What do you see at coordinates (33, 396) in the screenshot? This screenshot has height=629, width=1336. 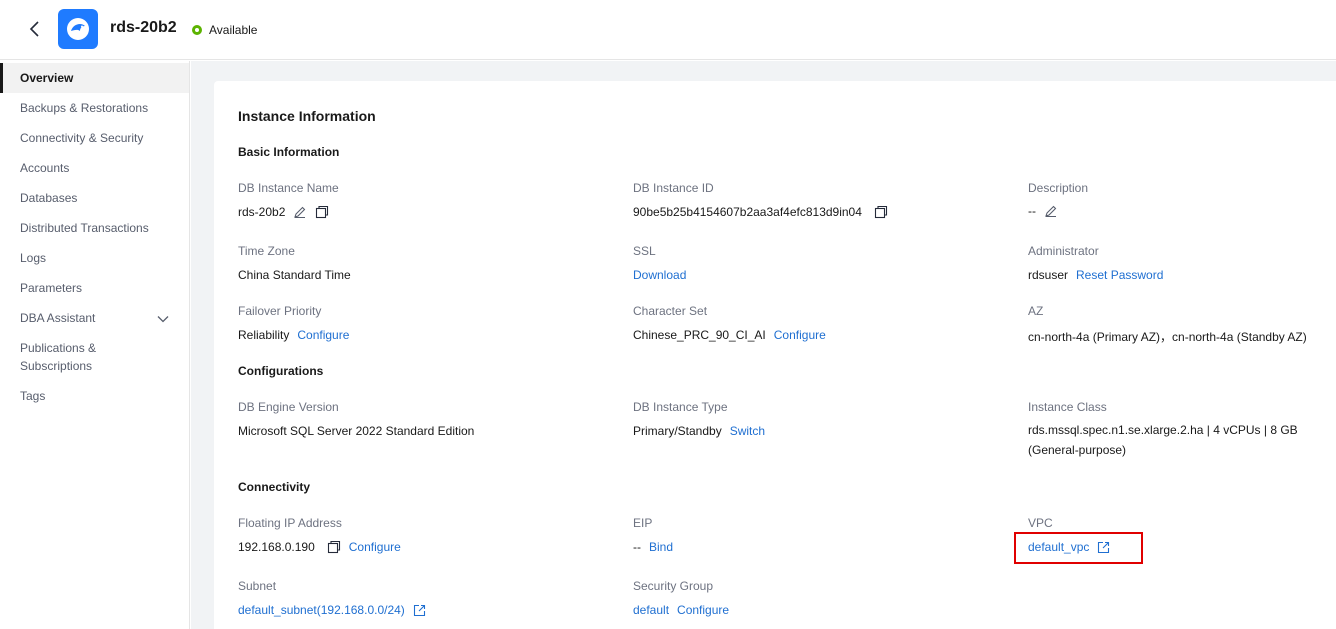 I see `sidebar-item-label: Tags` at bounding box center [33, 396].